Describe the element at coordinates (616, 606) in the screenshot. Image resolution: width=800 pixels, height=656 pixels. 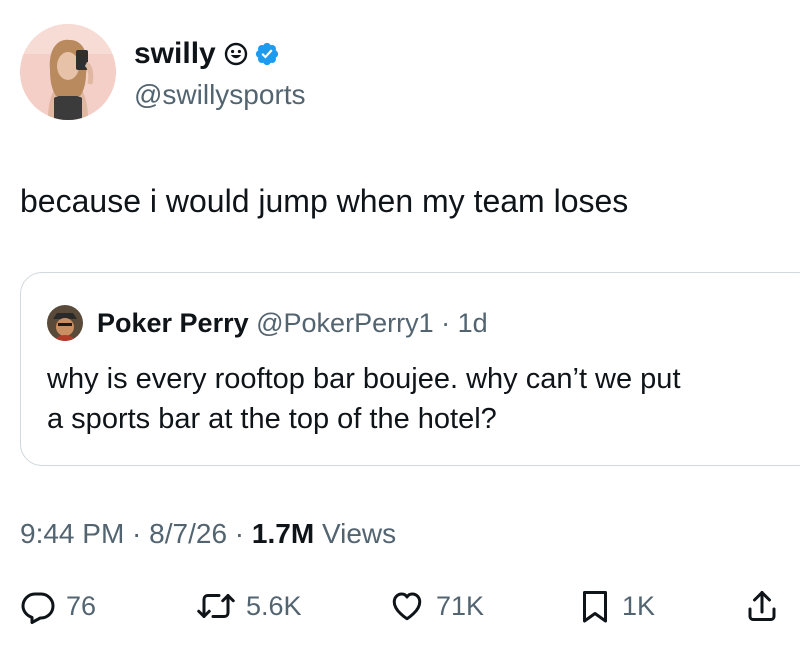
I see `bookmark-button: 1K` at that location.